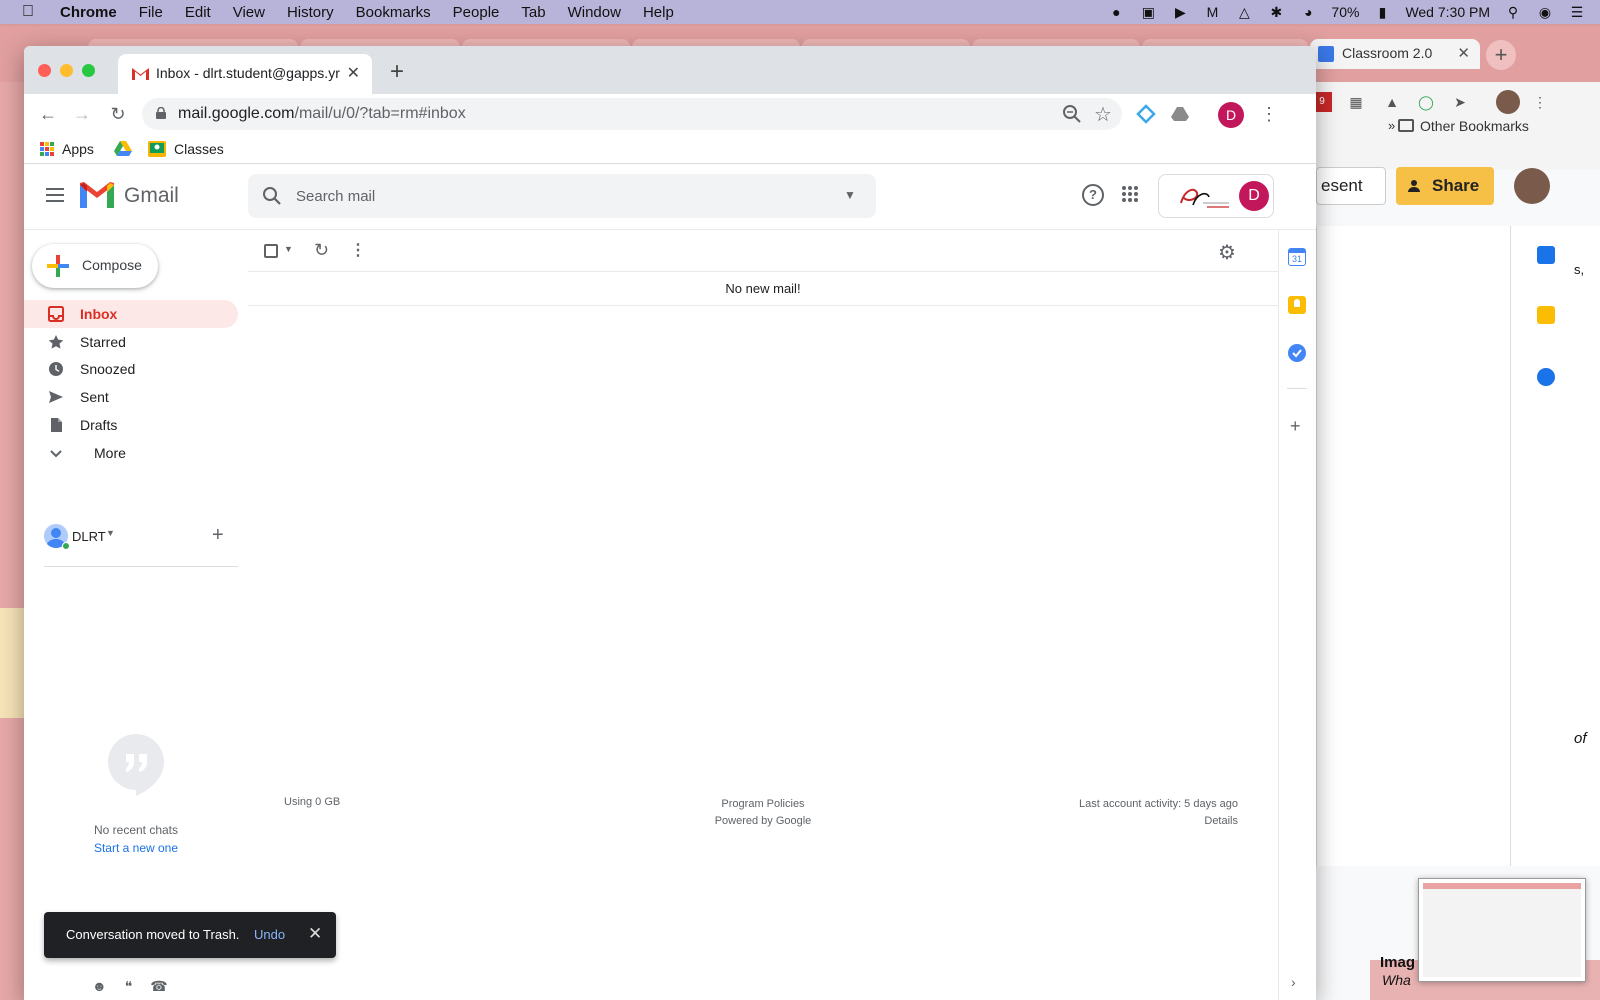 The image size is (1600, 1000). What do you see at coordinates (1072, 114) in the screenshot?
I see `zoom-icon` at bounding box center [1072, 114].